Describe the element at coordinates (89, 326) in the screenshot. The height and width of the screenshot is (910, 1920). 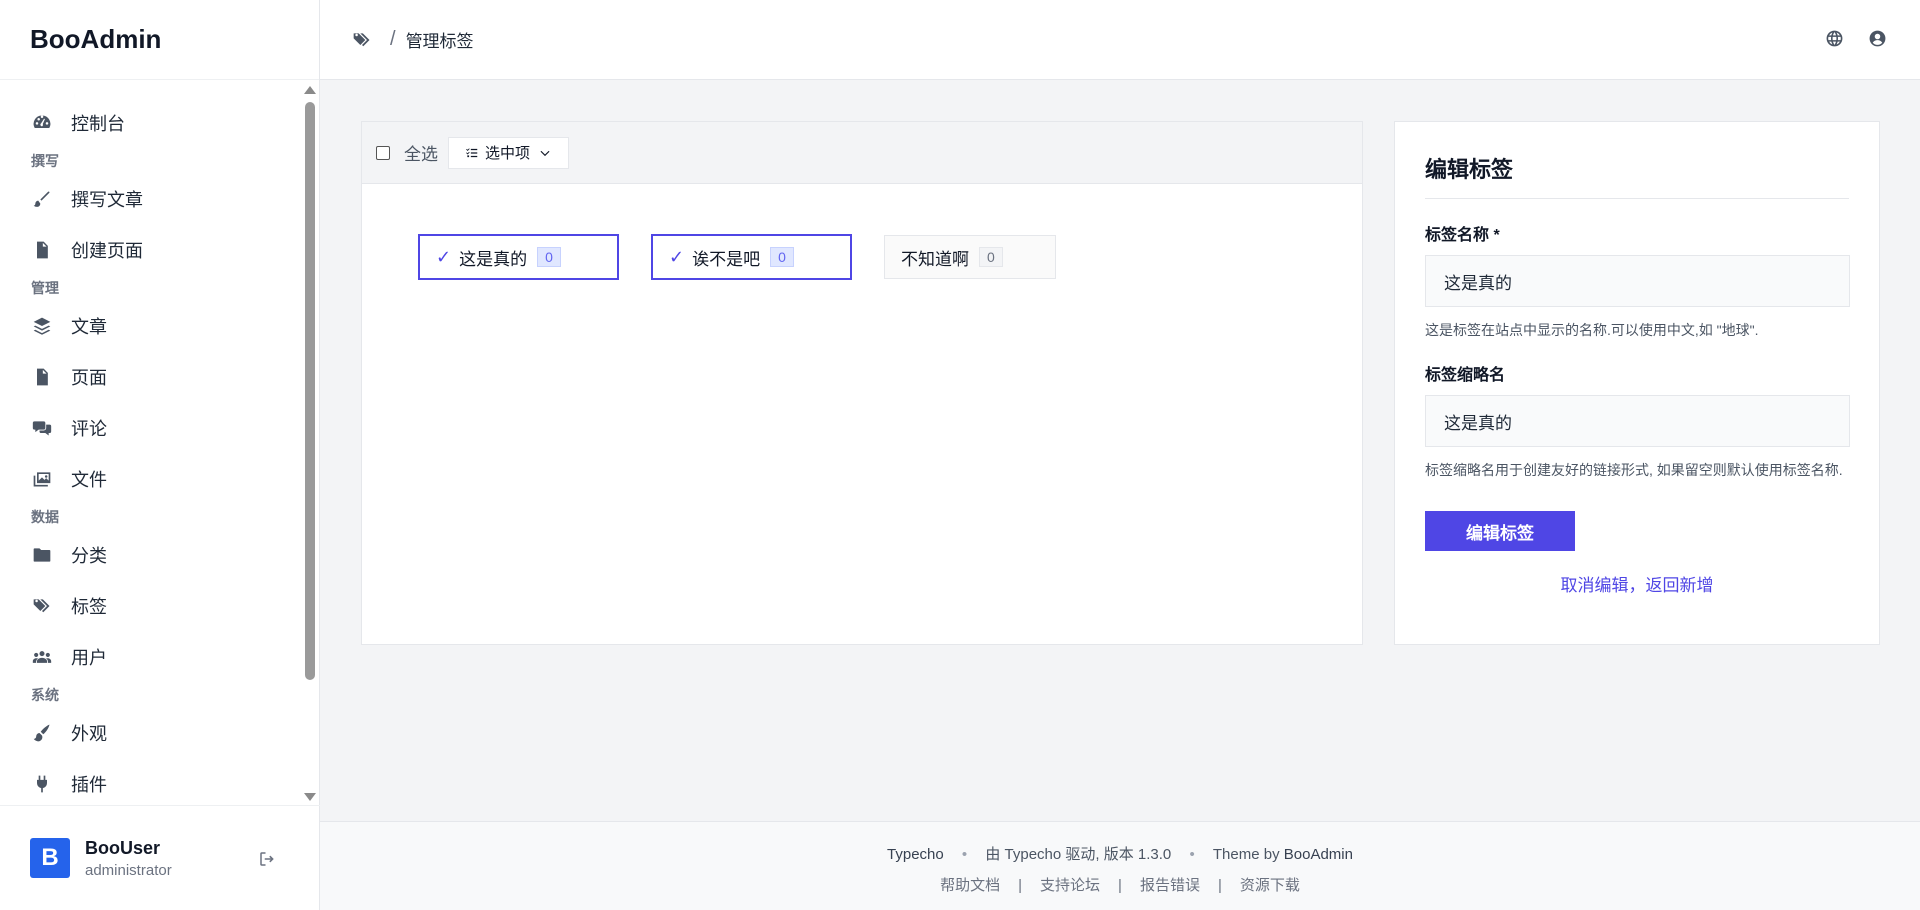
I see `sidebar-item-label: 文章` at that location.